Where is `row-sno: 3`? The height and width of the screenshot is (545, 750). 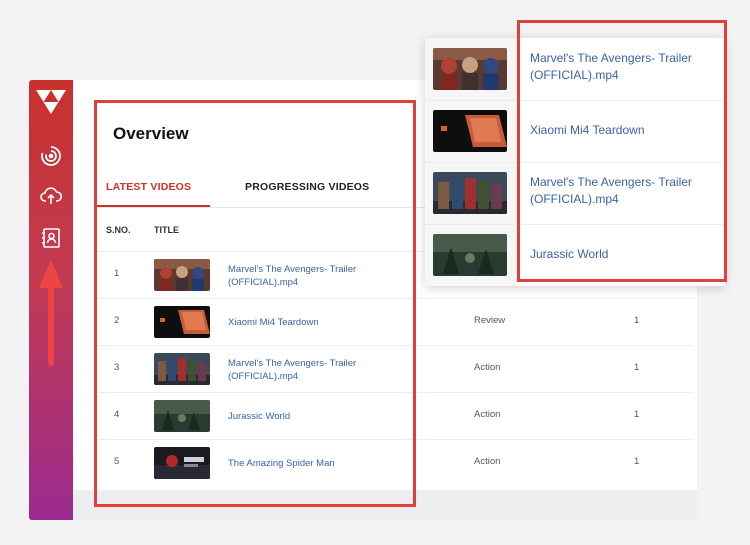
row-sno: 3 is located at coordinates (117, 367).